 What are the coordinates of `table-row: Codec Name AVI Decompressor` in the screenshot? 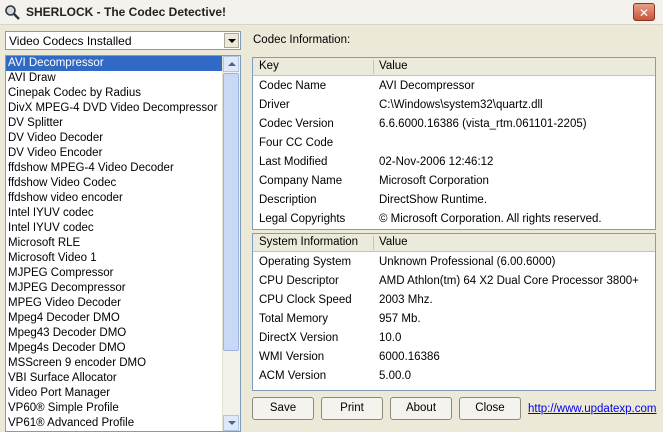 It's located at (454, 86).